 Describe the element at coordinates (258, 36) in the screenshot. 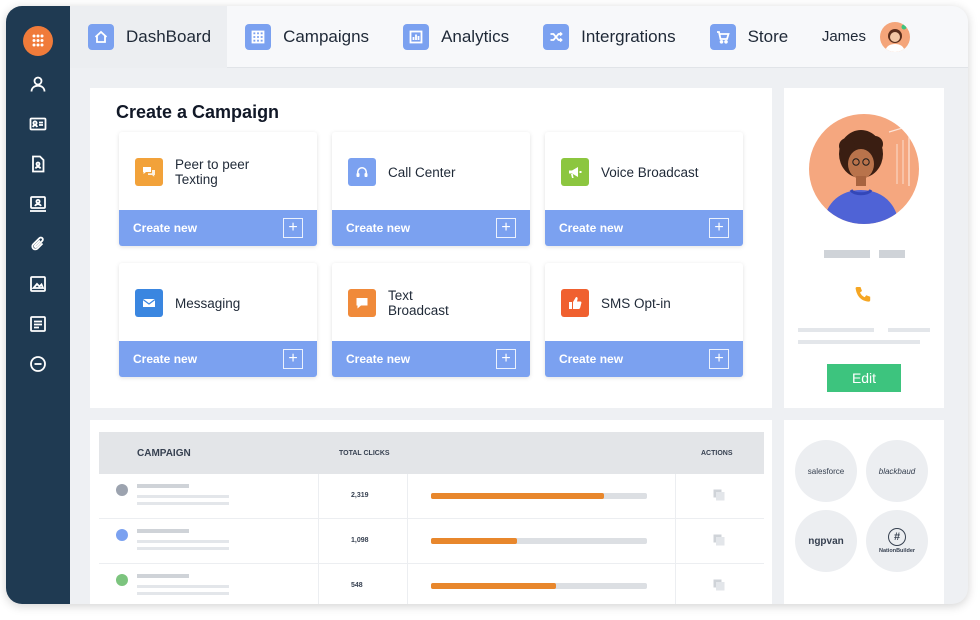

I see `grid-icon` at that location.